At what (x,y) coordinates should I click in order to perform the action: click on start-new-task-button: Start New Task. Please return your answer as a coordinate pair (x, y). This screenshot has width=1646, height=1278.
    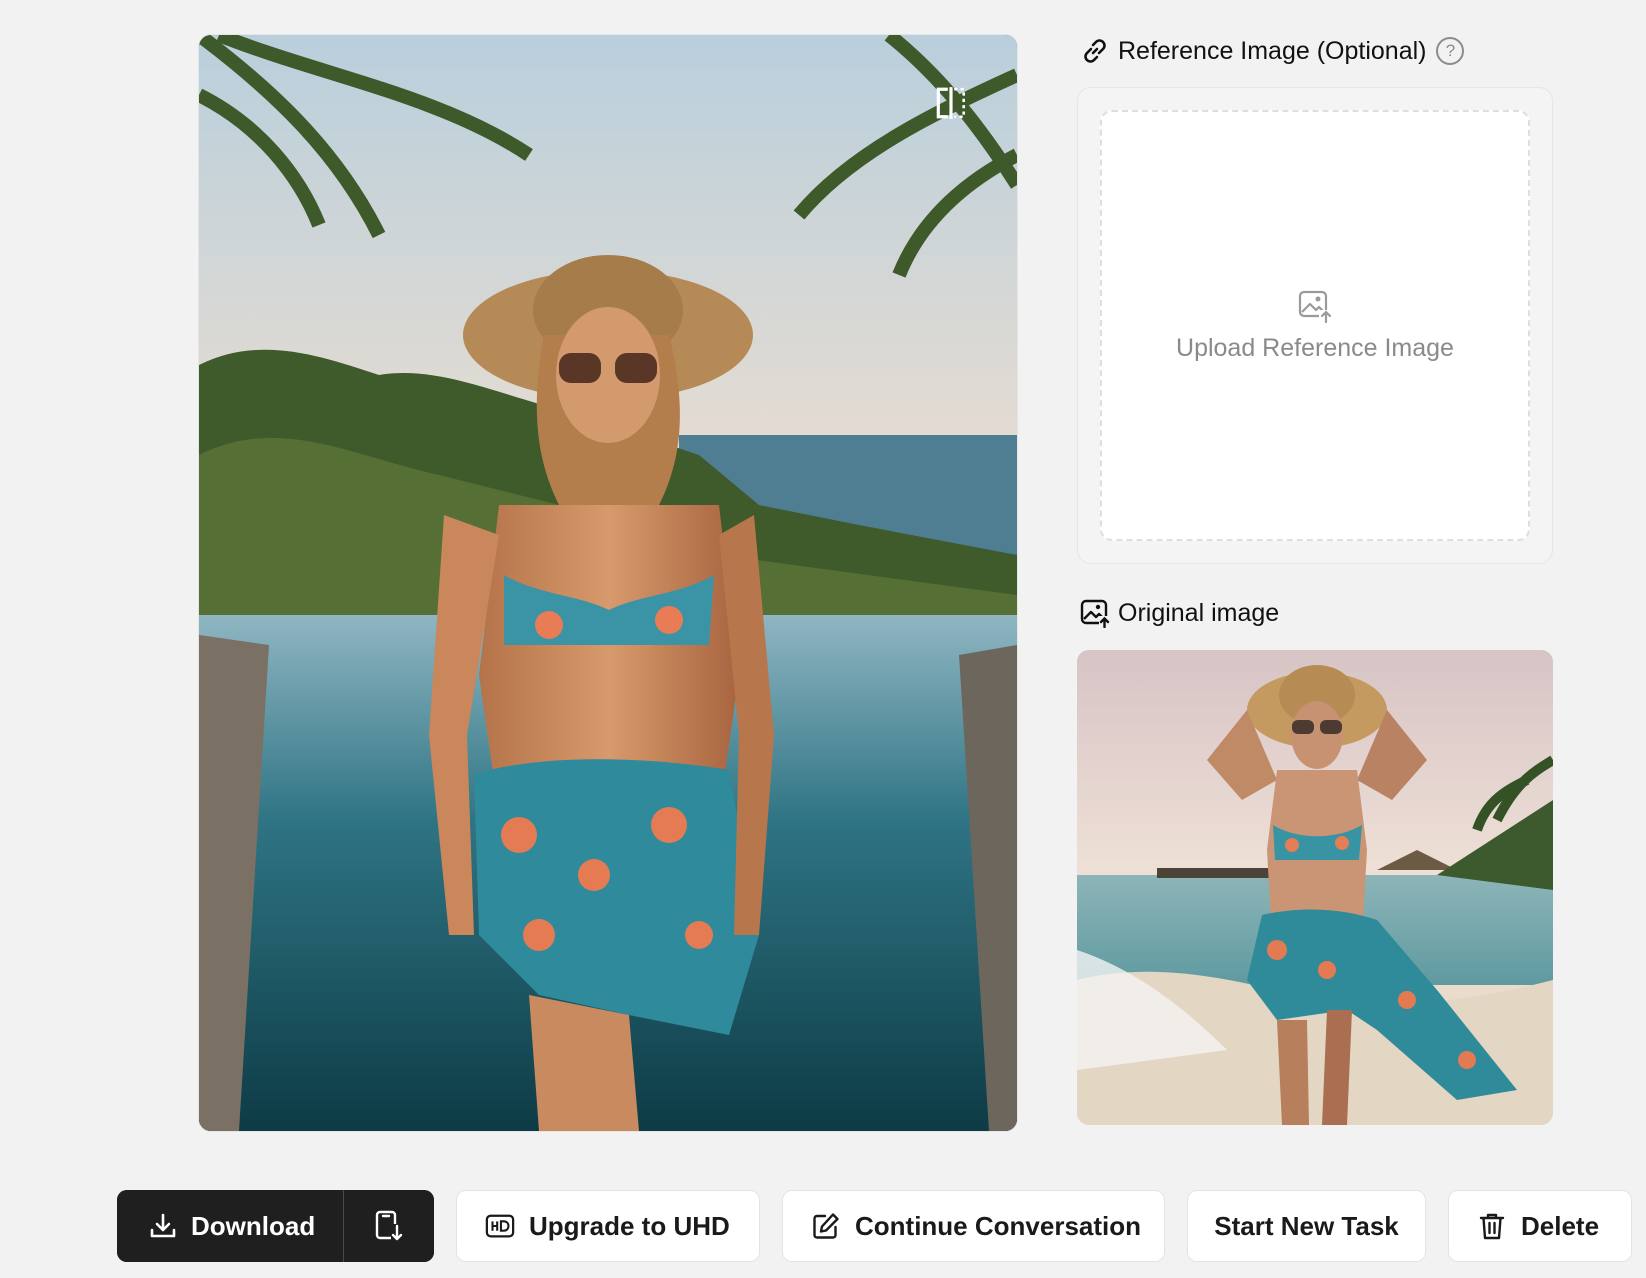
    Looking at the image, I should click on (1306, 1226).